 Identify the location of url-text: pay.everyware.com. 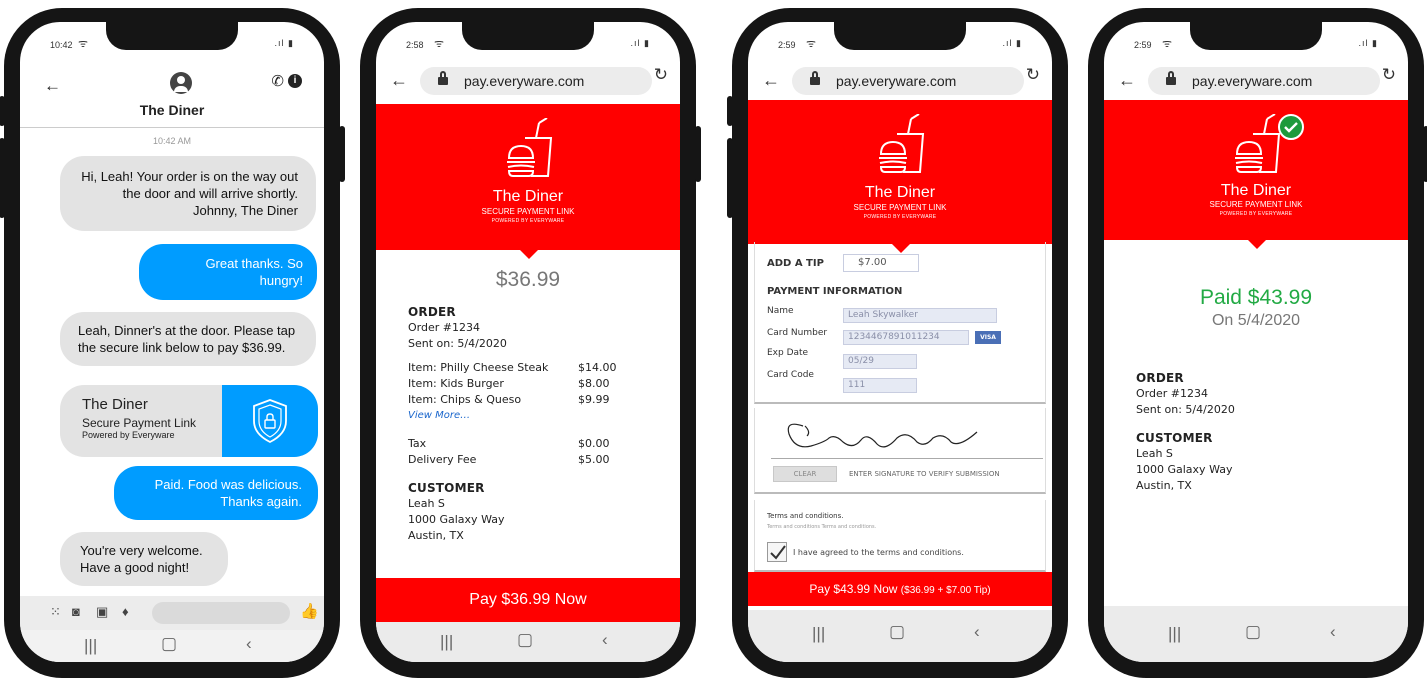
(524, 81).